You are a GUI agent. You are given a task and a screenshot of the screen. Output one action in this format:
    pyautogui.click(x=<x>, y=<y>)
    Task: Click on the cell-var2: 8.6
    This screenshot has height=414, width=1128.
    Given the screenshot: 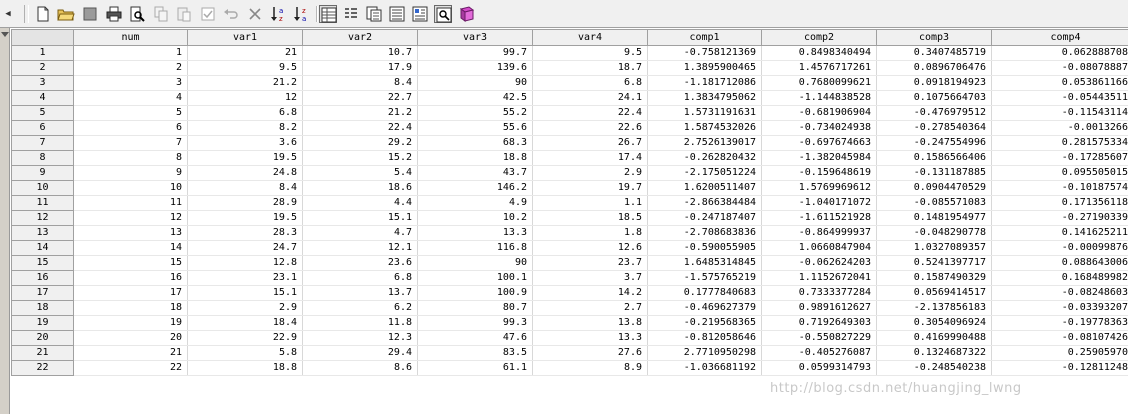 What is the action you would take?
    pyautogui.click(x=360, y=368)
    